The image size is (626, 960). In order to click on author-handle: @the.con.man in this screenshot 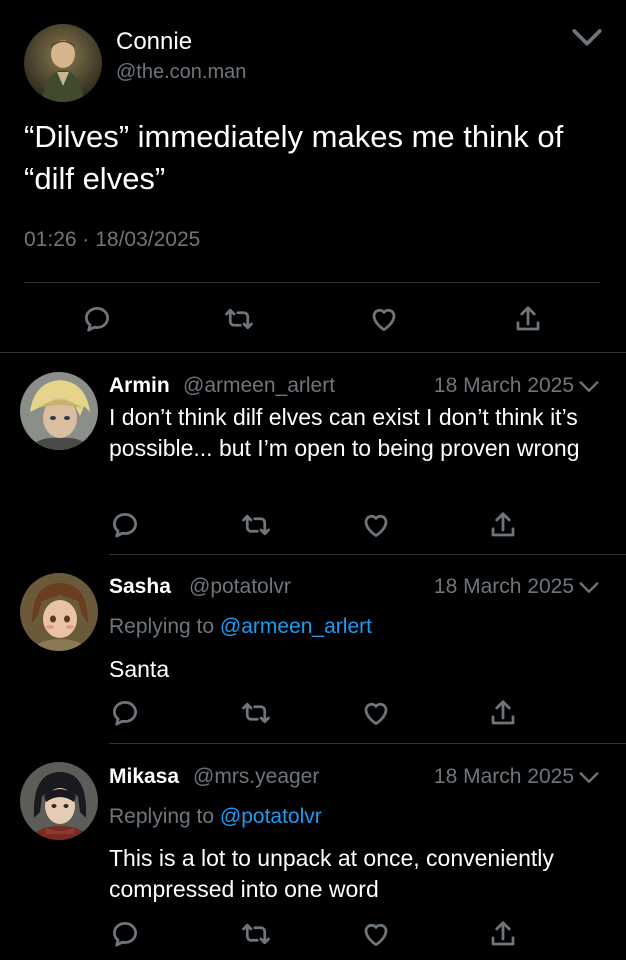, I will do `click(181, 72)`.